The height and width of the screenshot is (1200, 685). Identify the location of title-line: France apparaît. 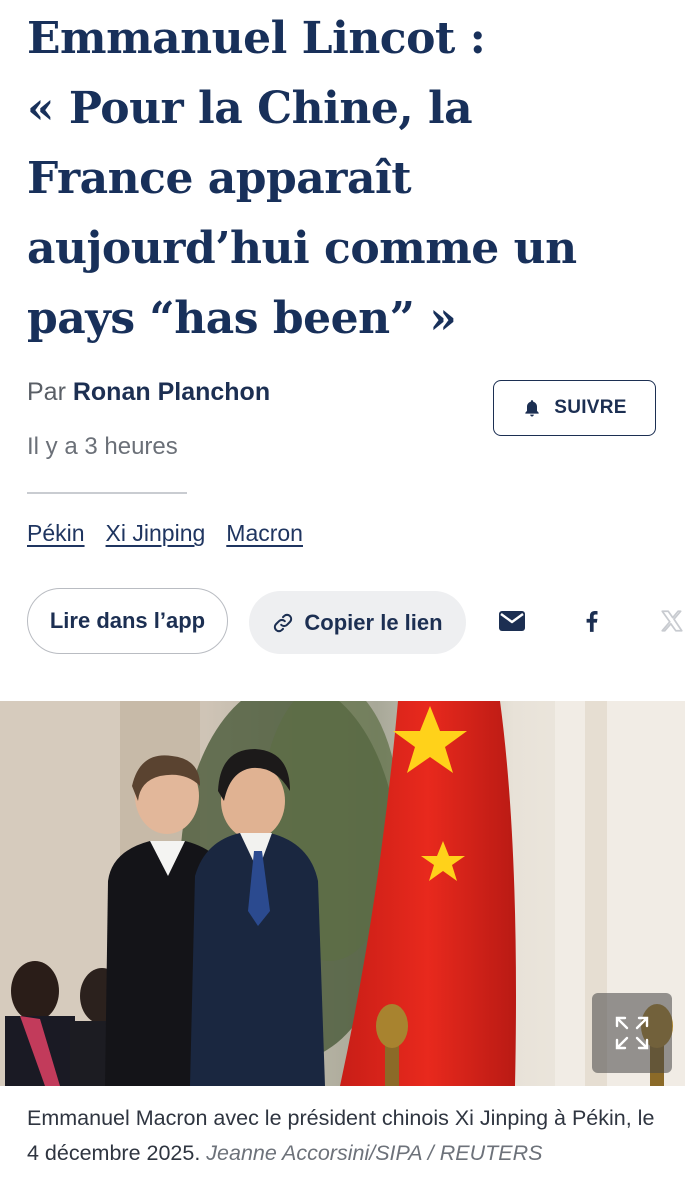
(219, 178).